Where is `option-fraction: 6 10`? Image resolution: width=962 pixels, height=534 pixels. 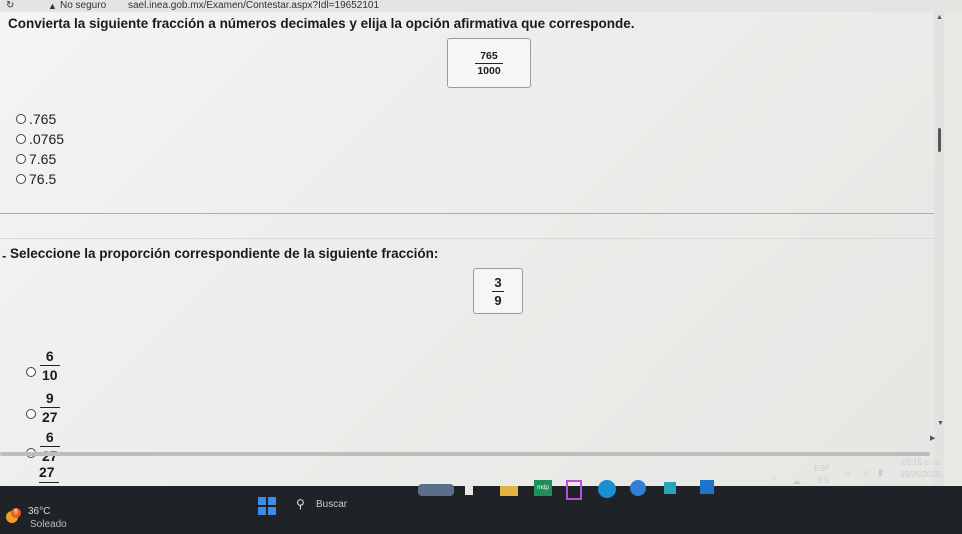
option-fraction: 6 10 is located at coordinates (50, 365).